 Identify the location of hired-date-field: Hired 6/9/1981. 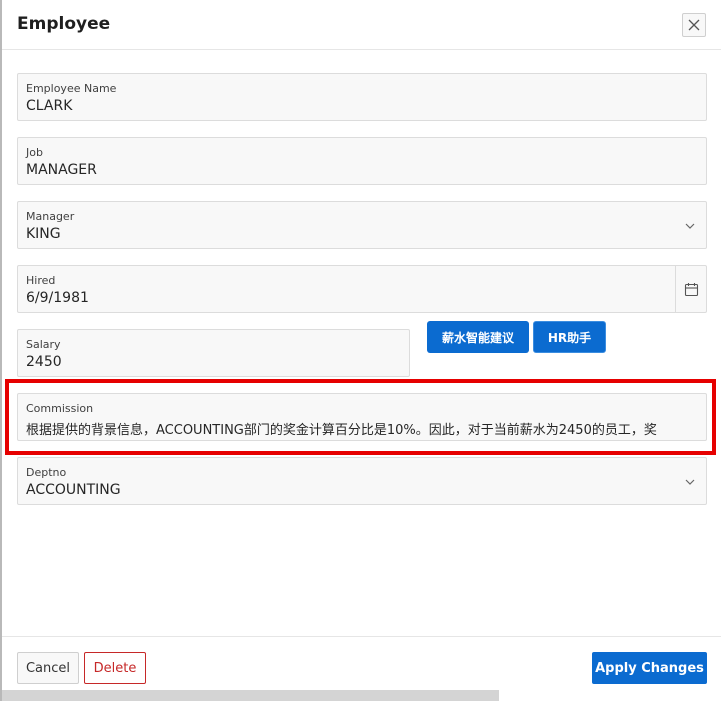
(362, 289).